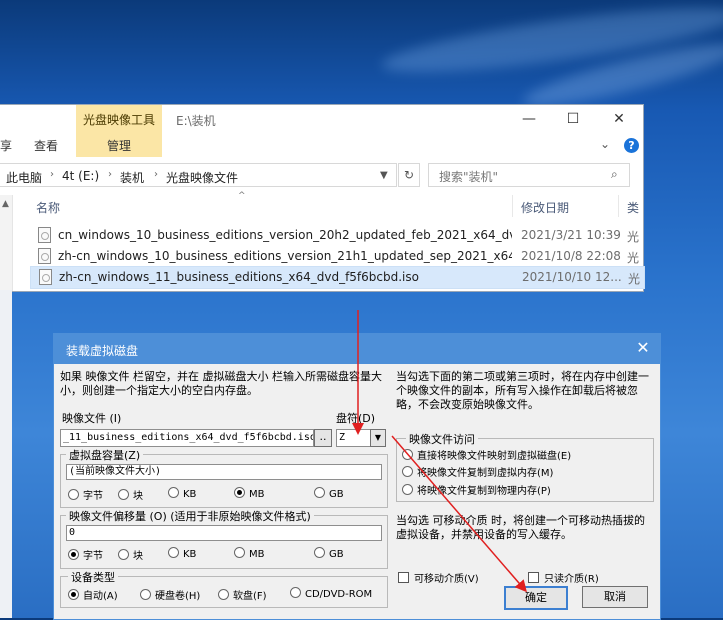 The height and width of the screenshot is (620, 723). What do you see at coordinates (643, 347) in the screenshot?
I see `close-icon: ✕` at bounding box center [643, 347].